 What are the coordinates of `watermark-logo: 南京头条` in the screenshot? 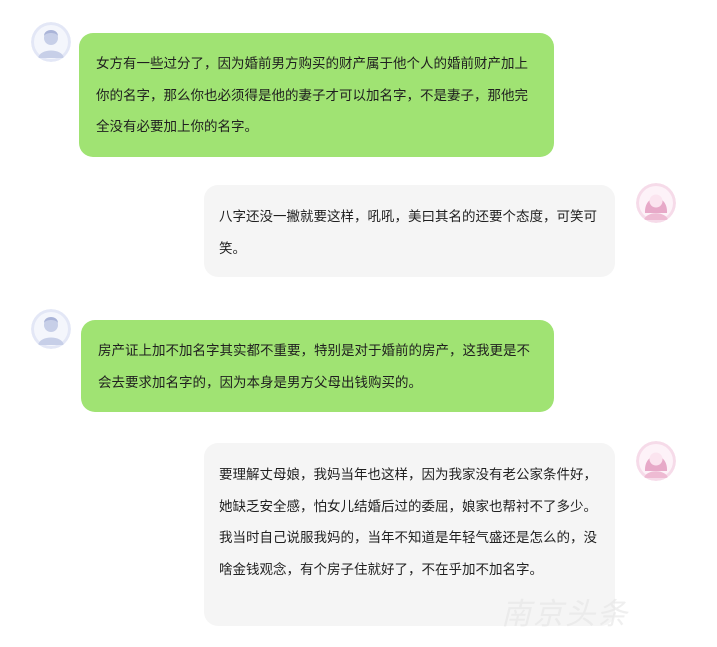 It's located at (565, 614).